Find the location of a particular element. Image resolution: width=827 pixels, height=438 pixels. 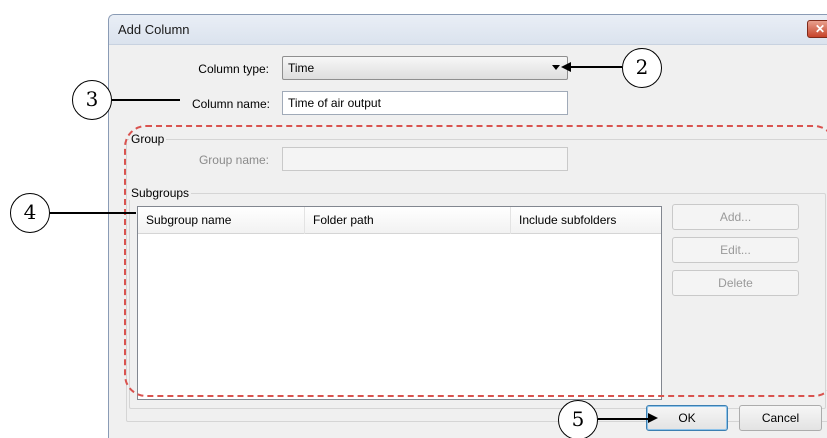

close-button: ✕ is located at coordinates (817, 29).